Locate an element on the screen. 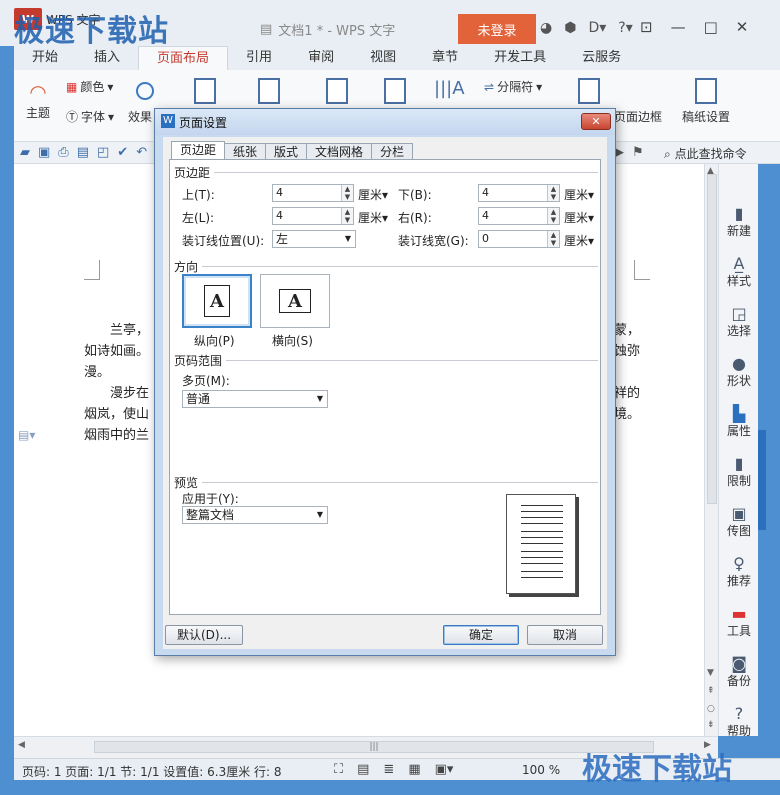 This screenshot has height=795, width=780. left-margin-unit: 厘米▾ is located at coordinates (373, 217).